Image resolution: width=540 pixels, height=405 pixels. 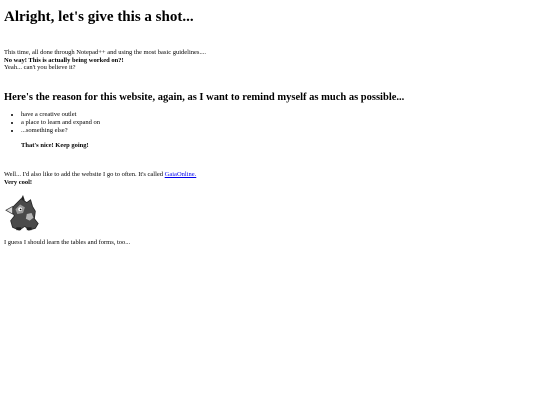 What do you see at coordinates (181, 174) in the screenshot?
I see `gaiaonline-link: GaiaOnline.` at bounding box center [181, 174].